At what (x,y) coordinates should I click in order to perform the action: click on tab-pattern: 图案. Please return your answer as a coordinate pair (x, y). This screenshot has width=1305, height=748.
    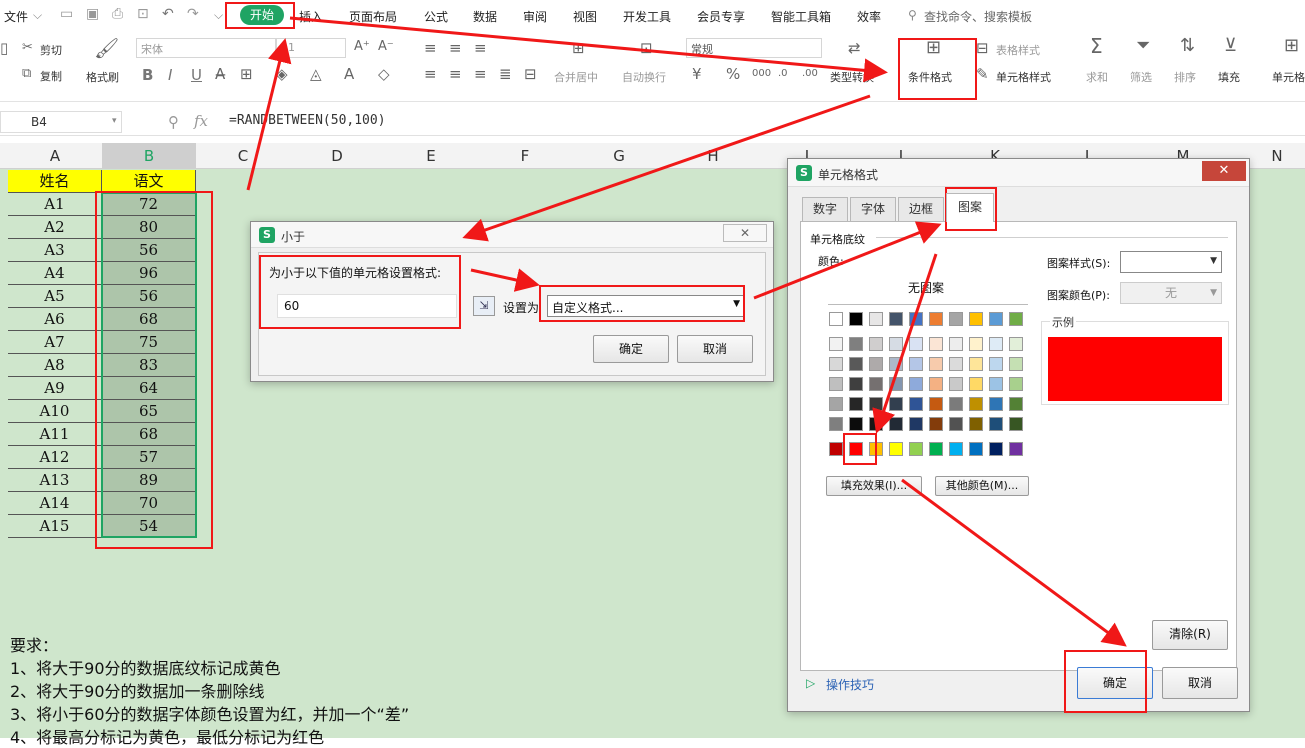
    Looking at the image, I should click on (970, 207).